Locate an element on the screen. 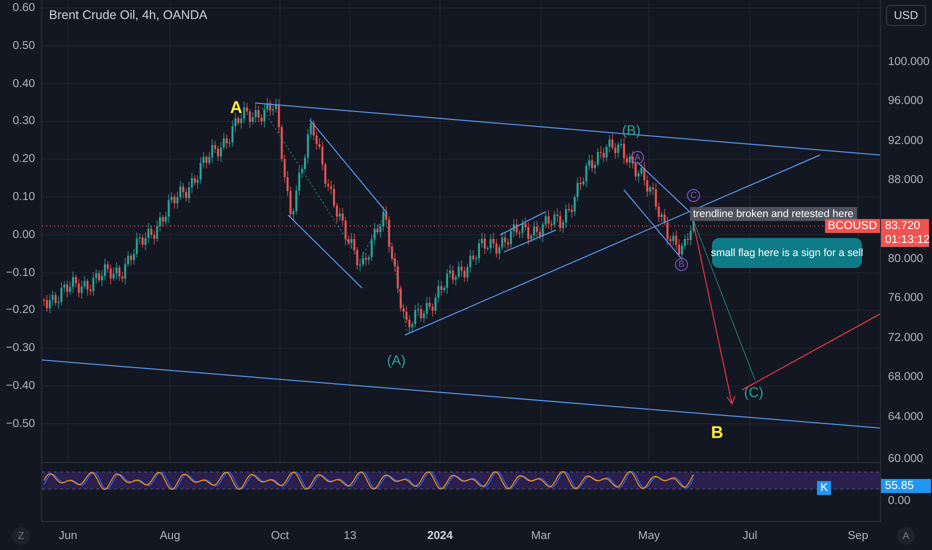  axis-label: 88.000 is located at coordinates (906, 180).